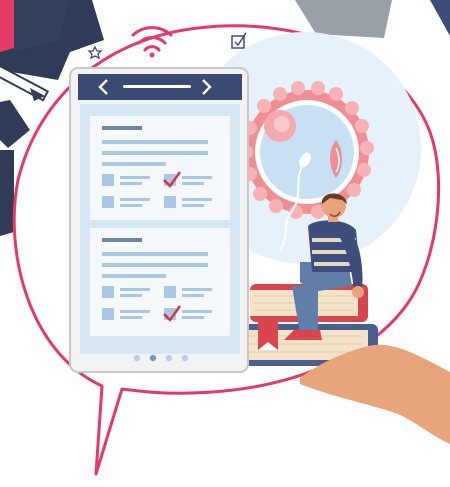  What do you see at coordinates (152, 42) in the screenshot?
I see `wifi-icon` at bounding box center [152, 42].